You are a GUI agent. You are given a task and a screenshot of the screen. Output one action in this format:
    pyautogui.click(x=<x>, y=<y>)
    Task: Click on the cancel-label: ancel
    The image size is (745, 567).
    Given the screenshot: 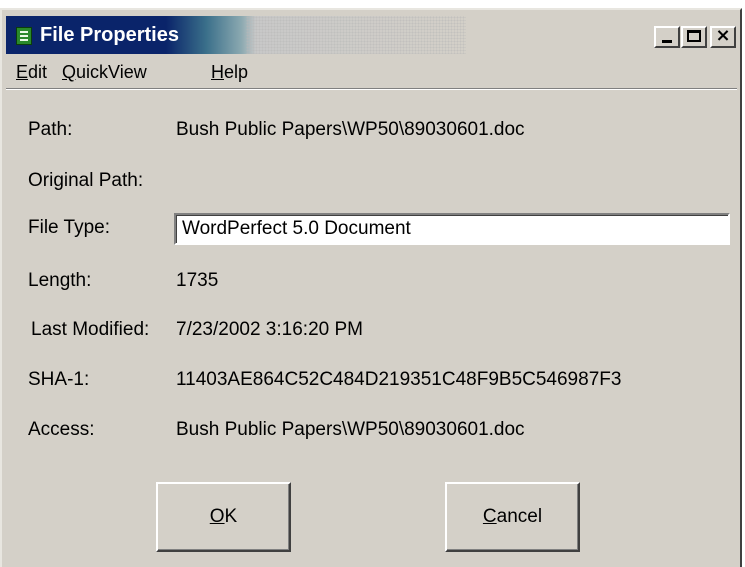 What is the action you would take?
    pyautogui.click(x=519, y=516)
    